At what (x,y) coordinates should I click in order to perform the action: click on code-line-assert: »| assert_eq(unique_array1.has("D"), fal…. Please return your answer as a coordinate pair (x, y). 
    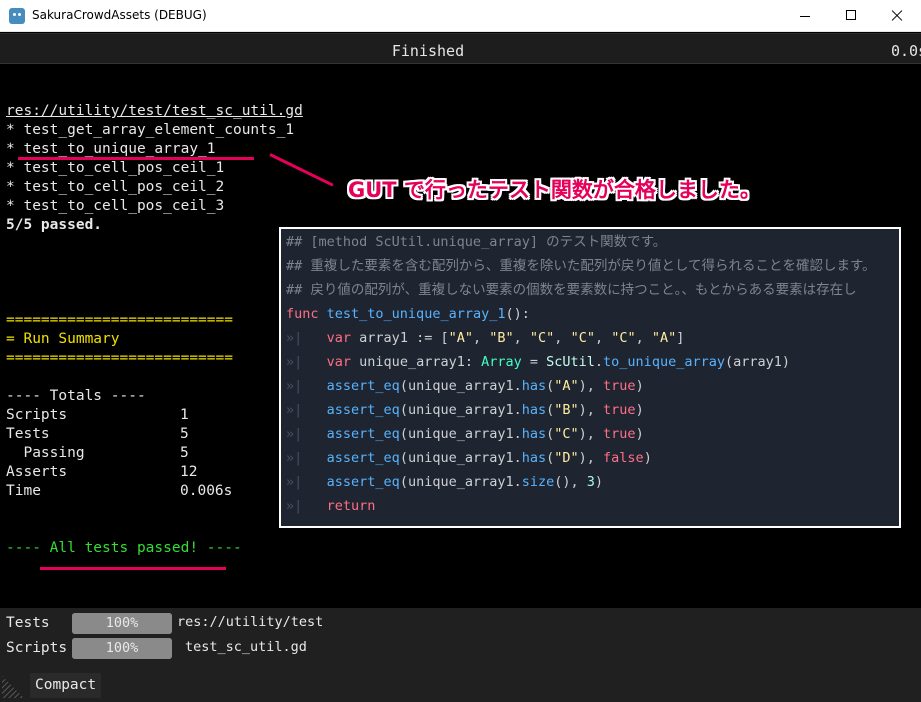
    Looking at the image, I should click on (469, 458).